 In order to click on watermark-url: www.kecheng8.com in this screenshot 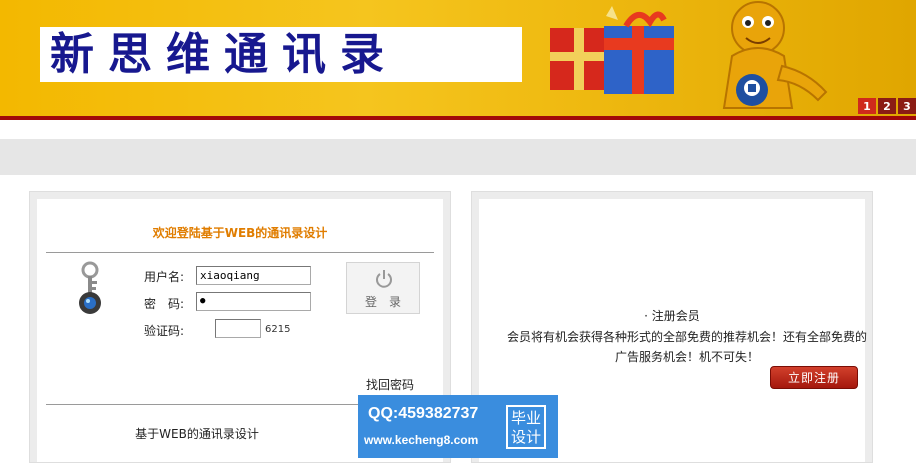, I will do `click(421, 440)`.